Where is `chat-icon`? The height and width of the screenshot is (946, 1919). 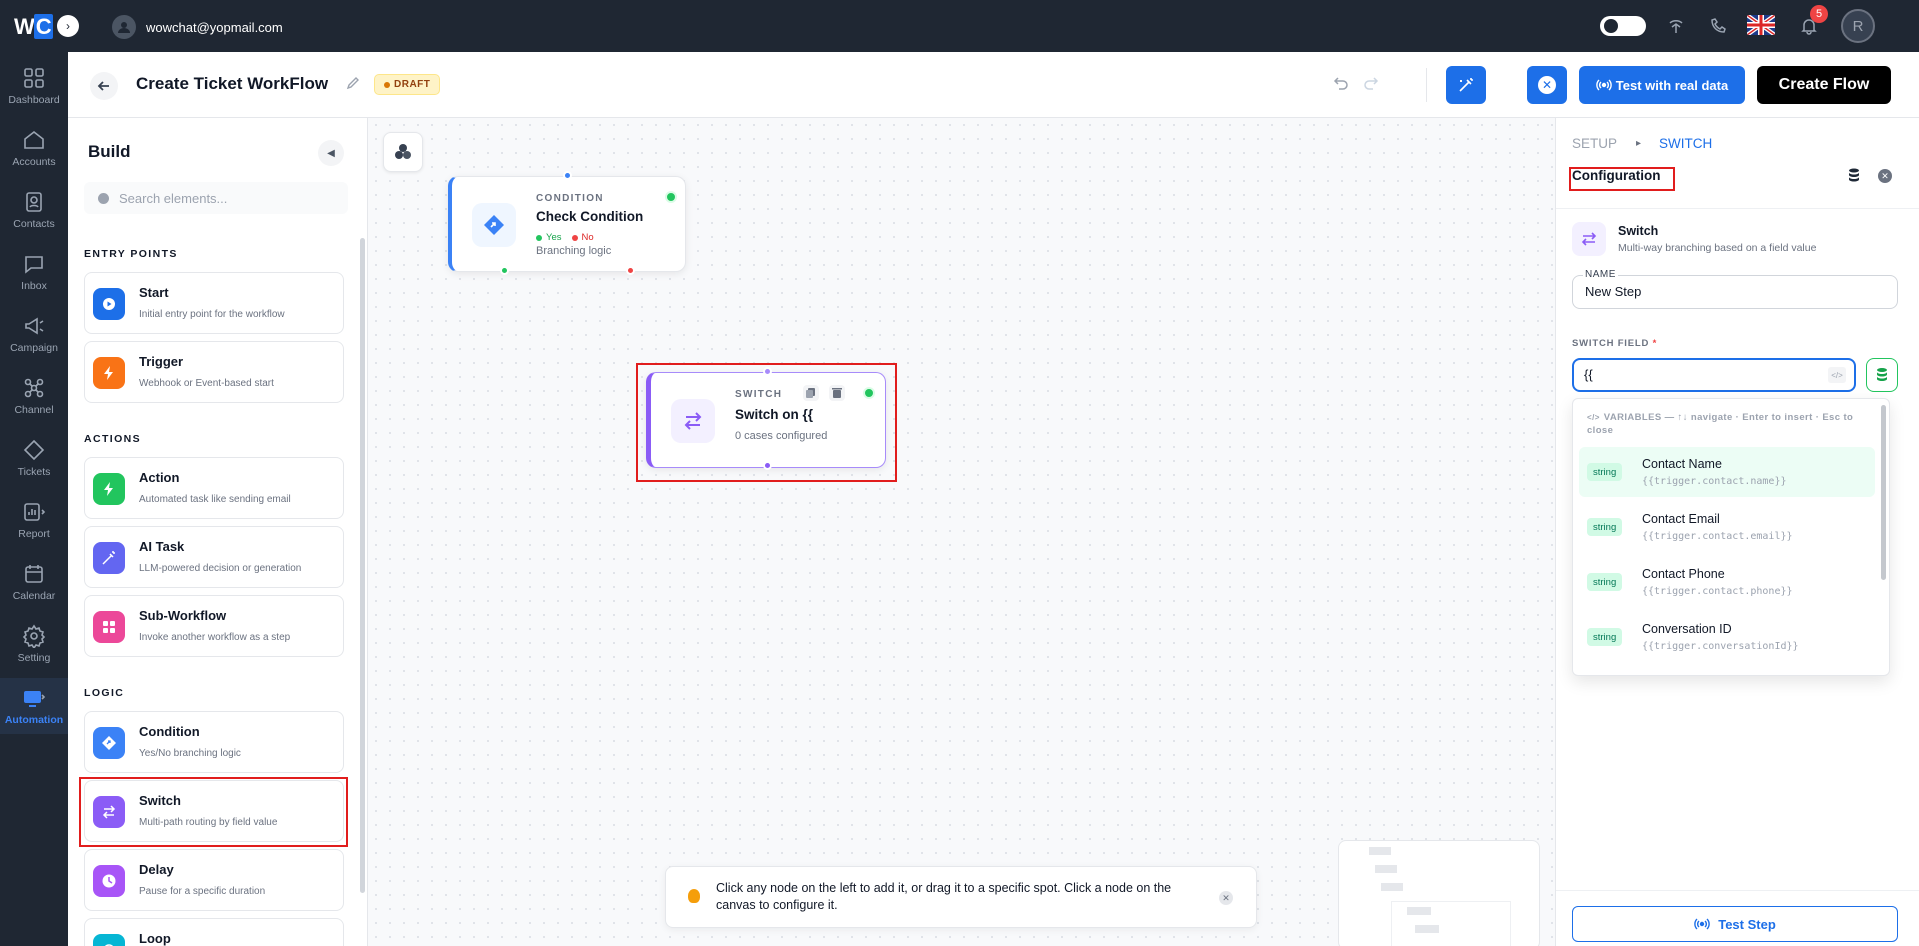
chat-icon is located at coordinates (34, 265).